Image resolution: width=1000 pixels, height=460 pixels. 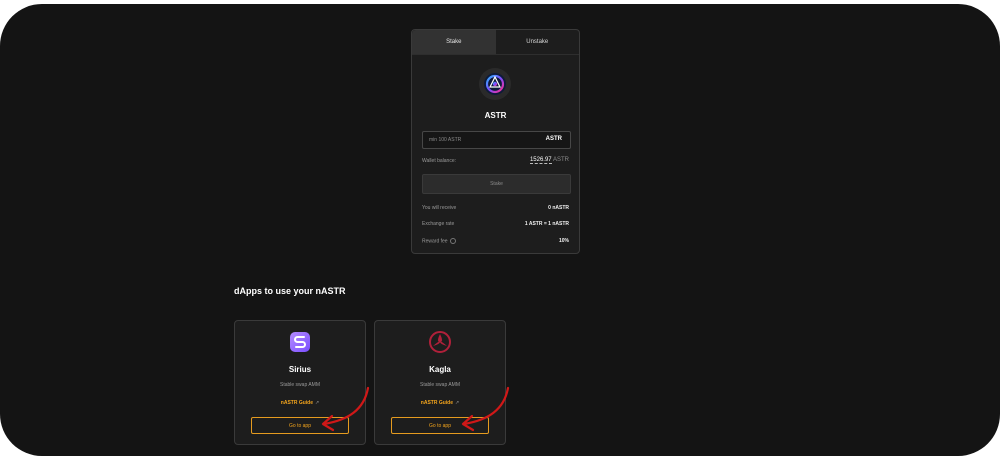 What do you see at coordinates (495, 241) in the screenshot?
I see `reward-fee-row: Reward fee 10%` at bounding box center [495, 241].